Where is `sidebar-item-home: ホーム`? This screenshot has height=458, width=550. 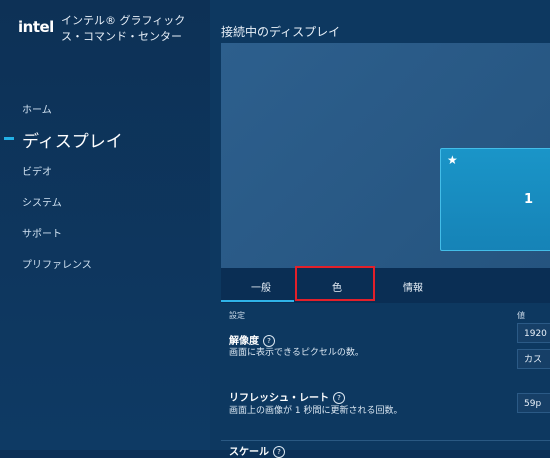 sidebar-item-home: ホーム is located at coordinates (37, 108).